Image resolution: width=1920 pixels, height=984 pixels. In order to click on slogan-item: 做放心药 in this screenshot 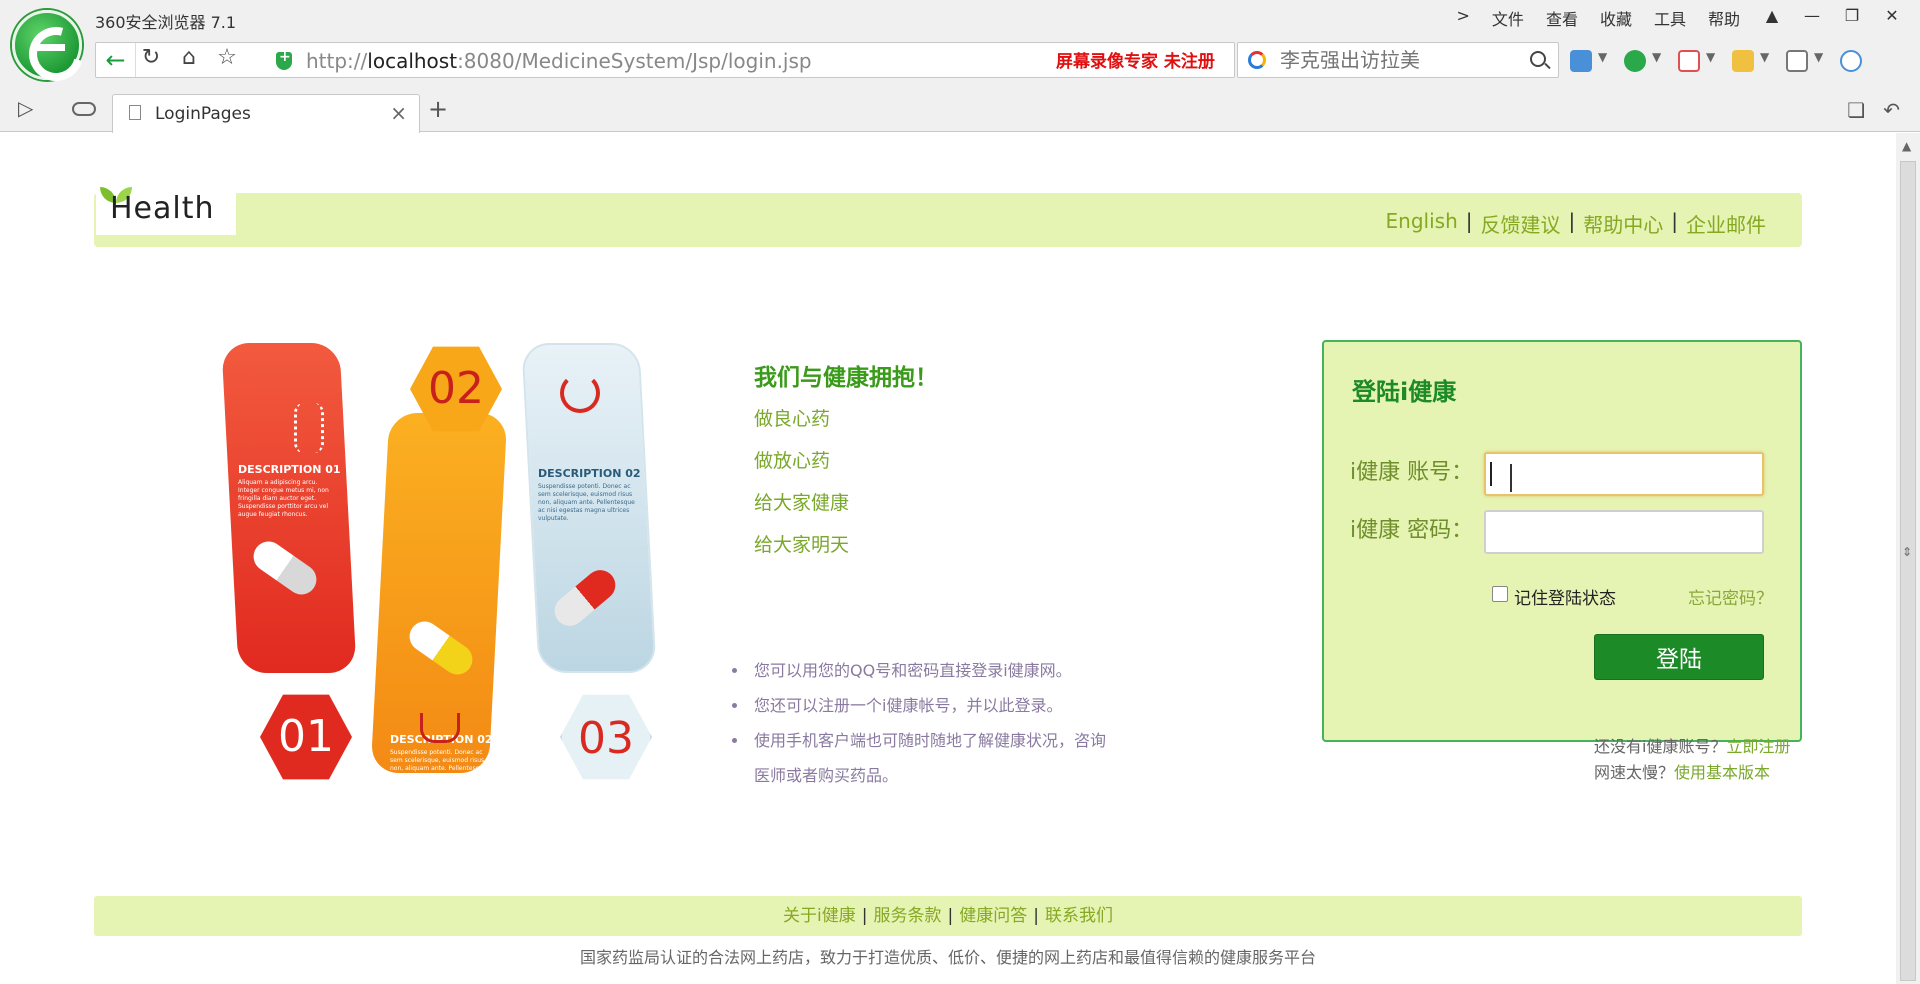, I will do `click(792, 461)`.